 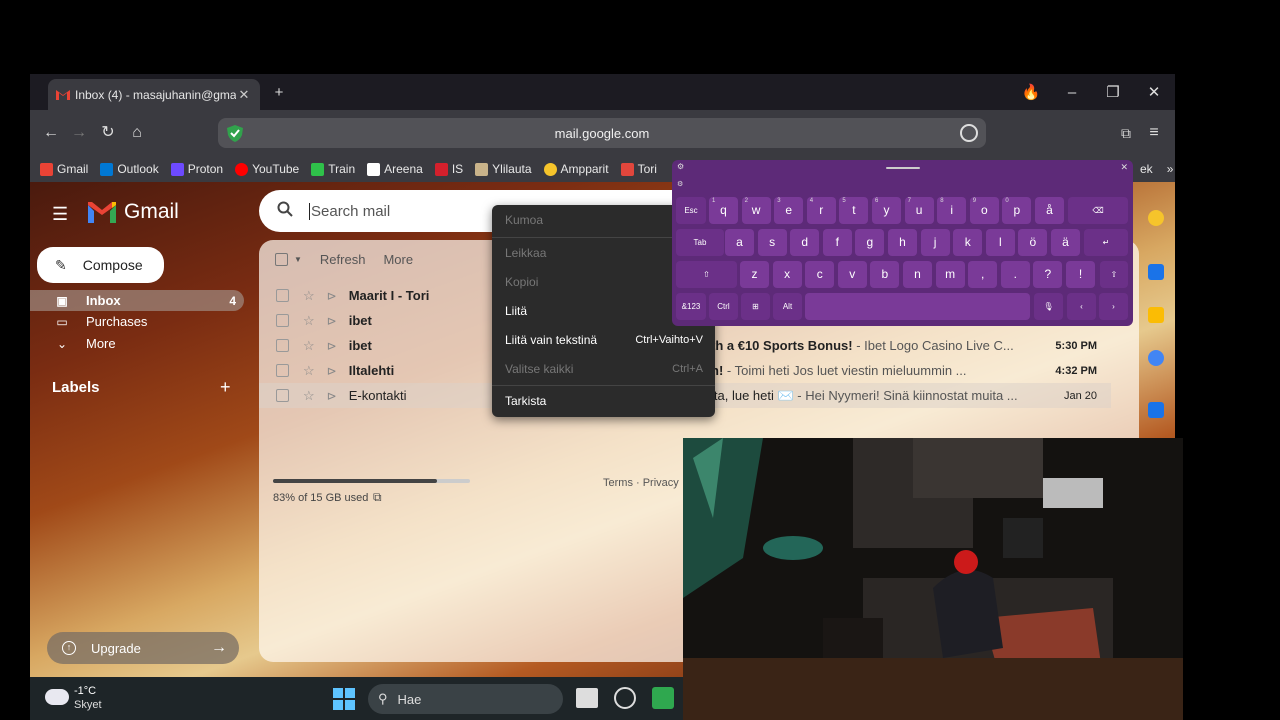 What do you see at coordinates (448, 169) in the screenshot?
I see `bookmark-is: IS` at bounding box center [448, 169].